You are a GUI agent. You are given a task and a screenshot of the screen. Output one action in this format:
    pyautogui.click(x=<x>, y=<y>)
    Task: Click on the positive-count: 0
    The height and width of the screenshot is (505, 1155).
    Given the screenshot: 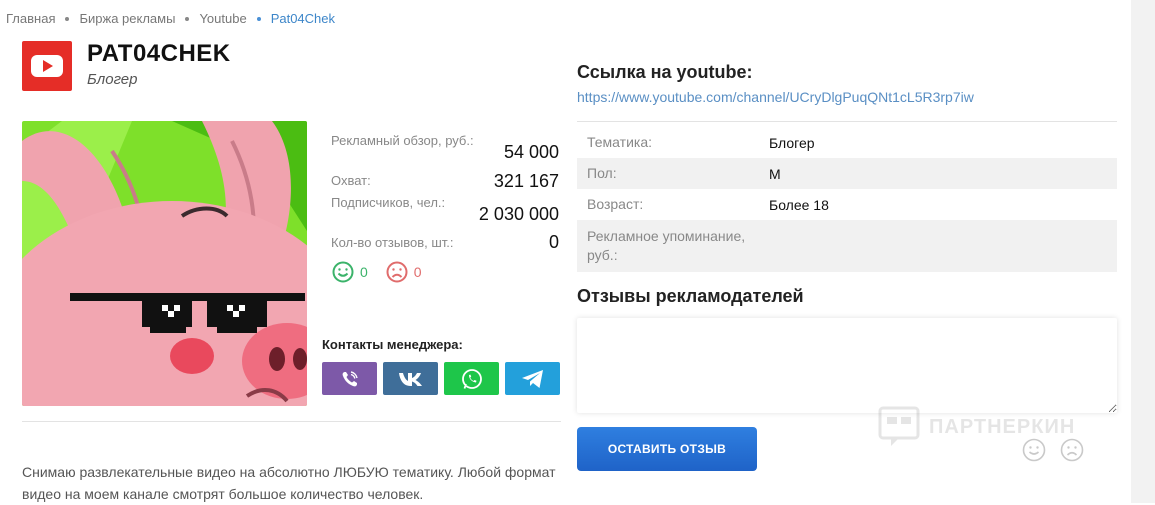 What is the action you would take?
    pyautogui.click(x=364, y=272)
    